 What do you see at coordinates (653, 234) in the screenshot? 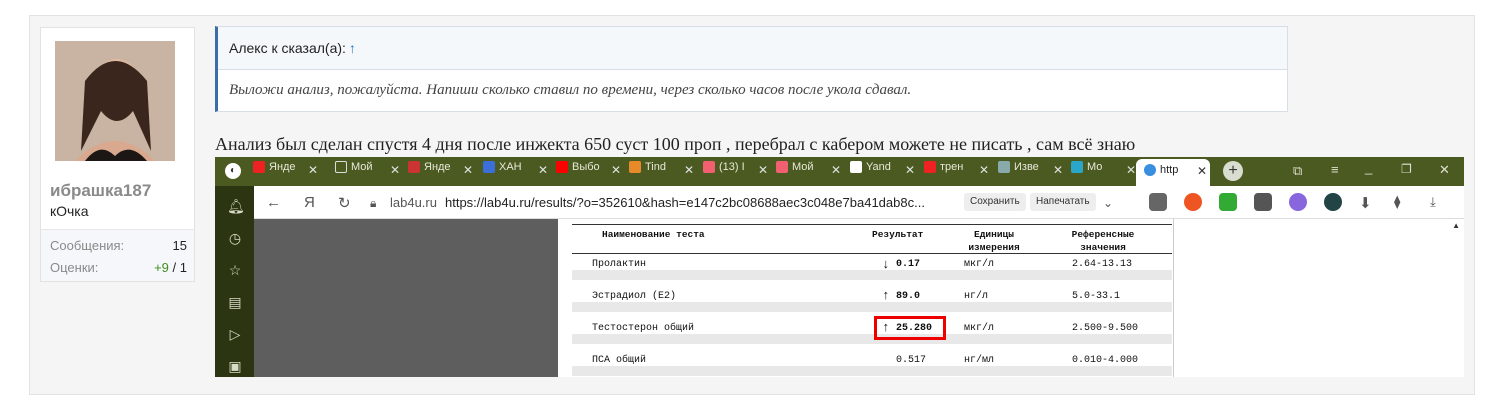
I see `col-name-header: Наименование теста` at bounding box center [653, 234].